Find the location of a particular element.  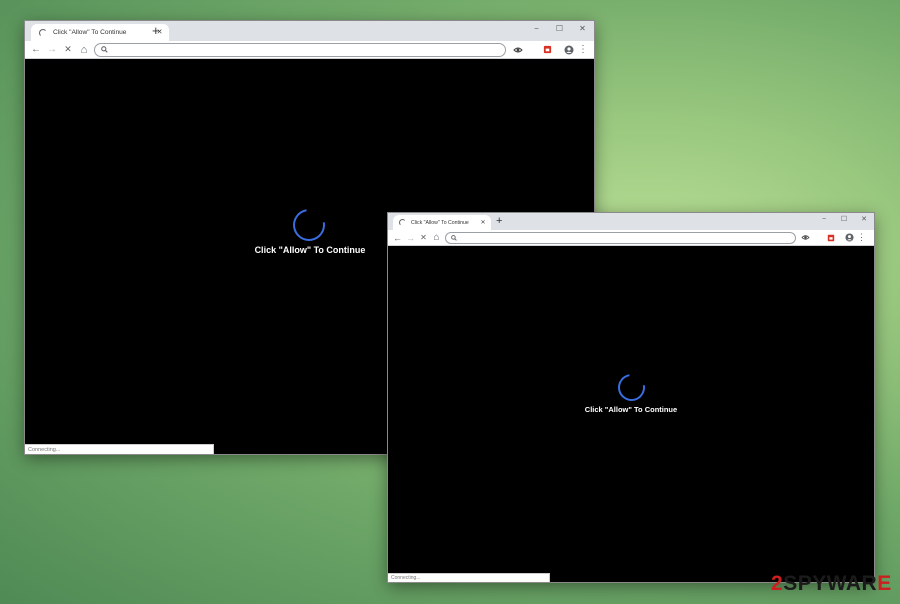

watermark-suffix: E is located at coordinates (884, 583).